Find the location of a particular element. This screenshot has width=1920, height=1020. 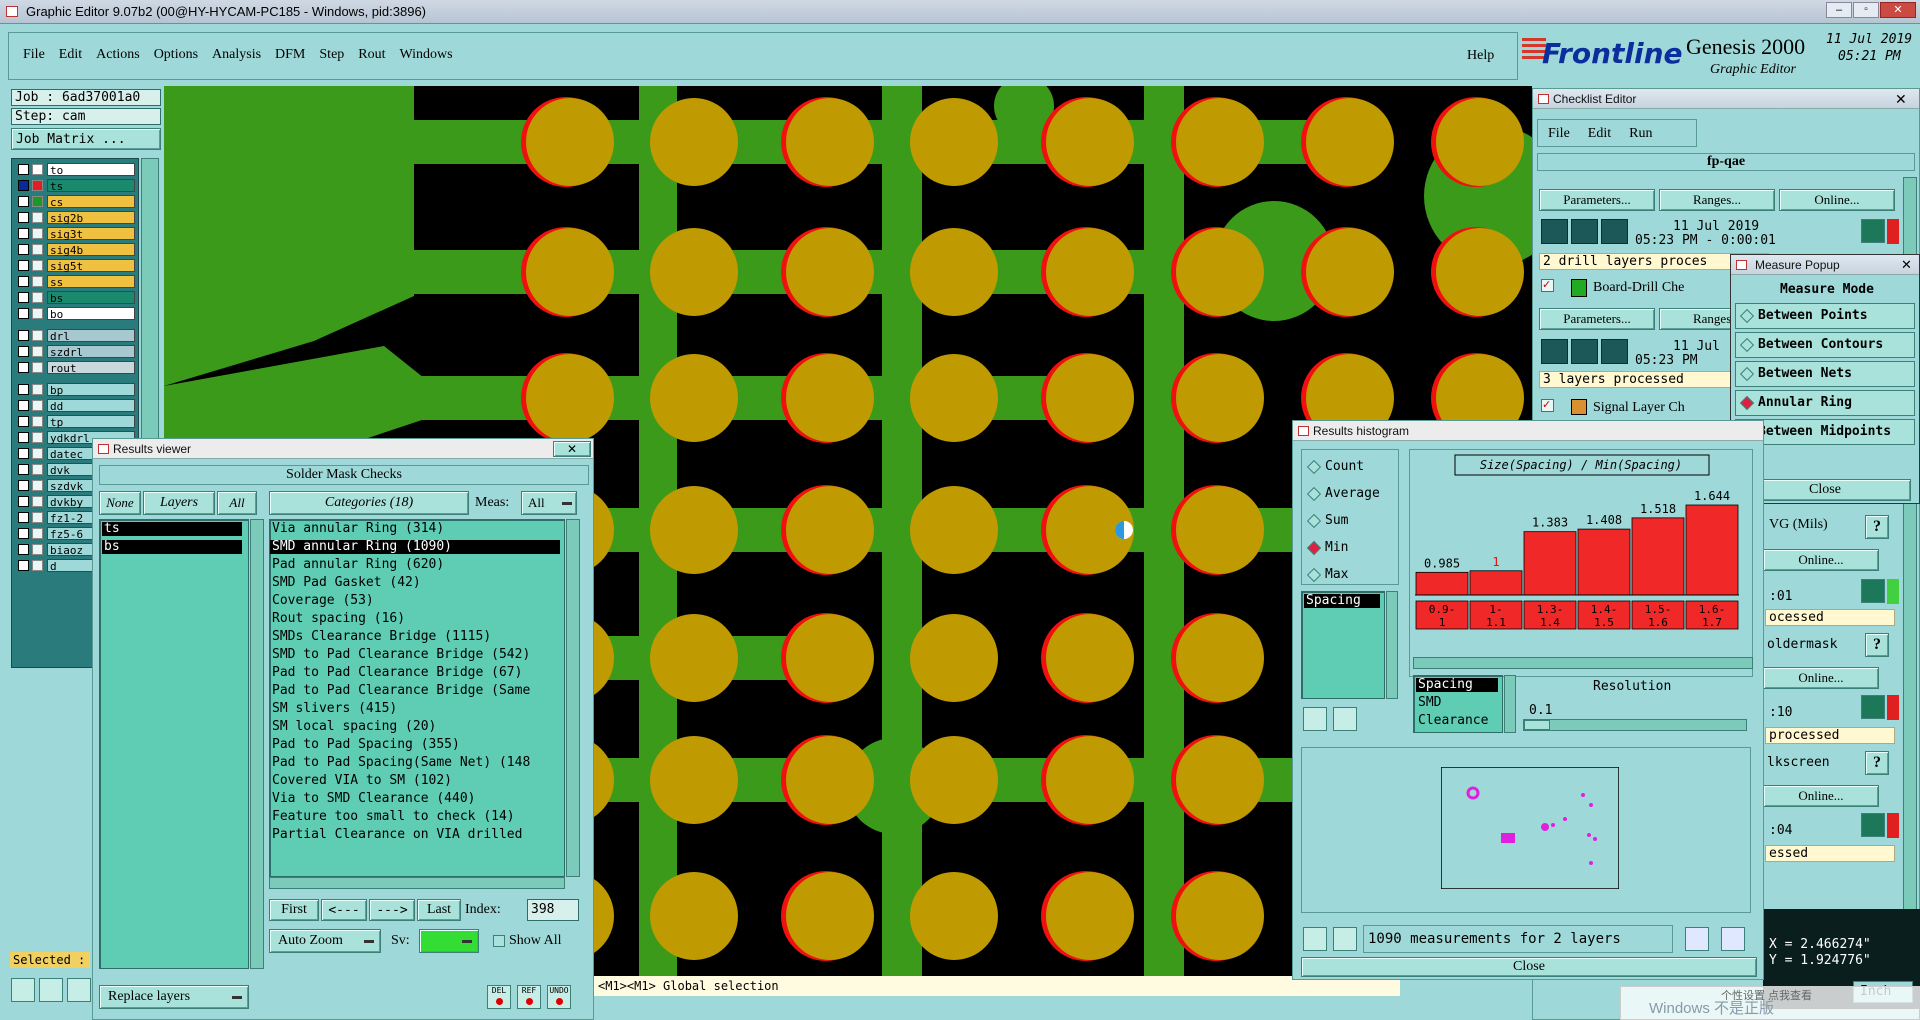

type-list: Spacing SMD Clearance is located at coordinates (1458, 704).